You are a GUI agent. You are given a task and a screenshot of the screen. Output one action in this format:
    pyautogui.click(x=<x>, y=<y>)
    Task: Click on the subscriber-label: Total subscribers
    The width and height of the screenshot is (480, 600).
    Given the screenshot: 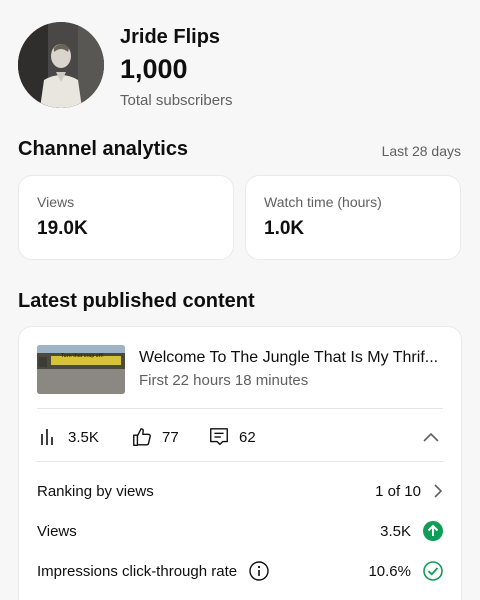 What is the action you would take?
    pyautogui.click(x=176, y=100)
    